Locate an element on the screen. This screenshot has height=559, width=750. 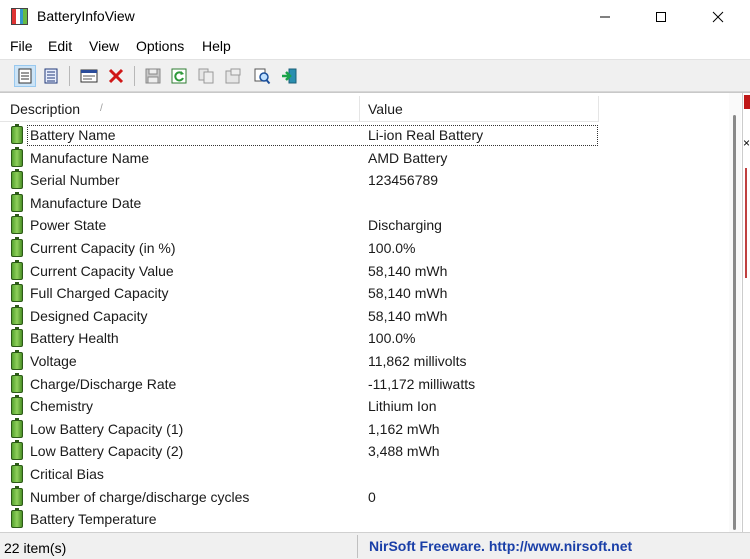
html-report-icon is located at coordinates (51, 76).